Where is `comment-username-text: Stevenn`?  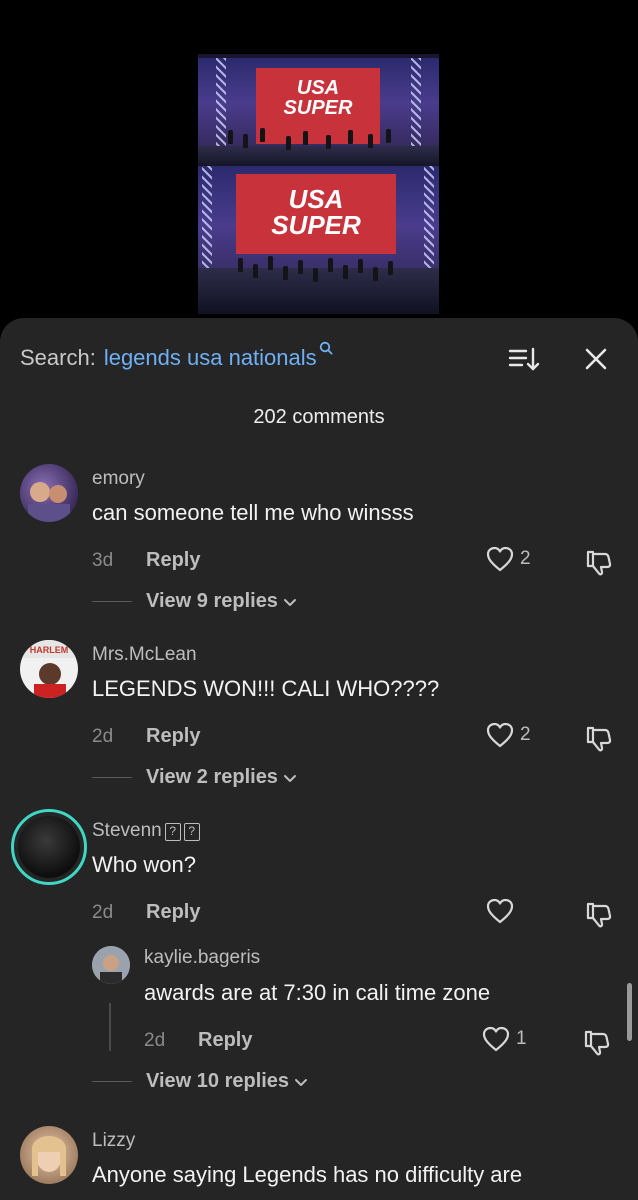
comment-username-text: Stevenn is located at coordinates (127, 830).